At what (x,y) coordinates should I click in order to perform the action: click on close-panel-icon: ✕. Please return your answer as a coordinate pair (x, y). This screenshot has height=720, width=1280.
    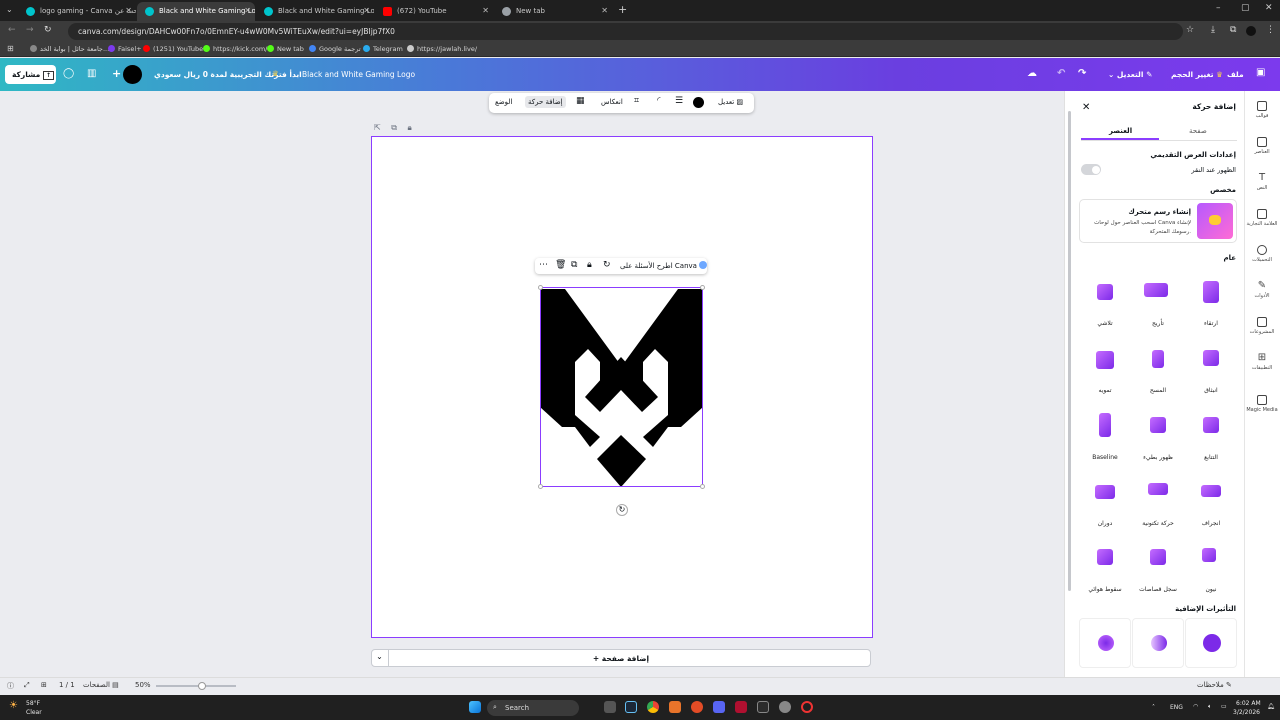
    Looking at the image, I should click on (1086, 107).